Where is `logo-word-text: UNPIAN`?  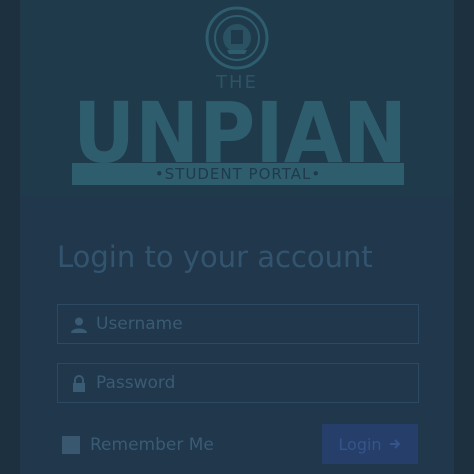 logo-word-text: UNPIAN is located at coordinates (240, 128).